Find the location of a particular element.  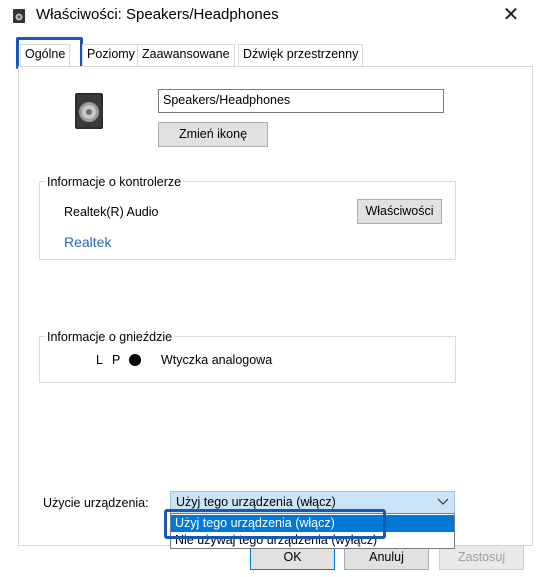

tab-spatial-sound: Dźwięk przestrzenny is located at coordinates (301, 55).